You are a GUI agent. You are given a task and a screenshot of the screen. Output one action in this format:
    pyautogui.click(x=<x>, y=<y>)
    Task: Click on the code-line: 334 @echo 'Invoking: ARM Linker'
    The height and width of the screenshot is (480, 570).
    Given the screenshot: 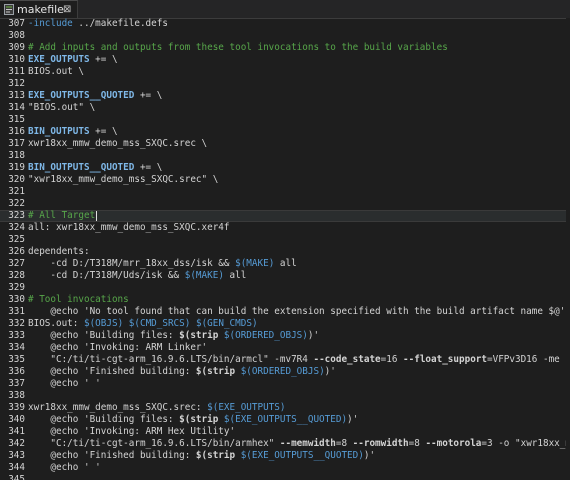 What is the action you would take?
    pyautogui.click(x=285, y=348)
    